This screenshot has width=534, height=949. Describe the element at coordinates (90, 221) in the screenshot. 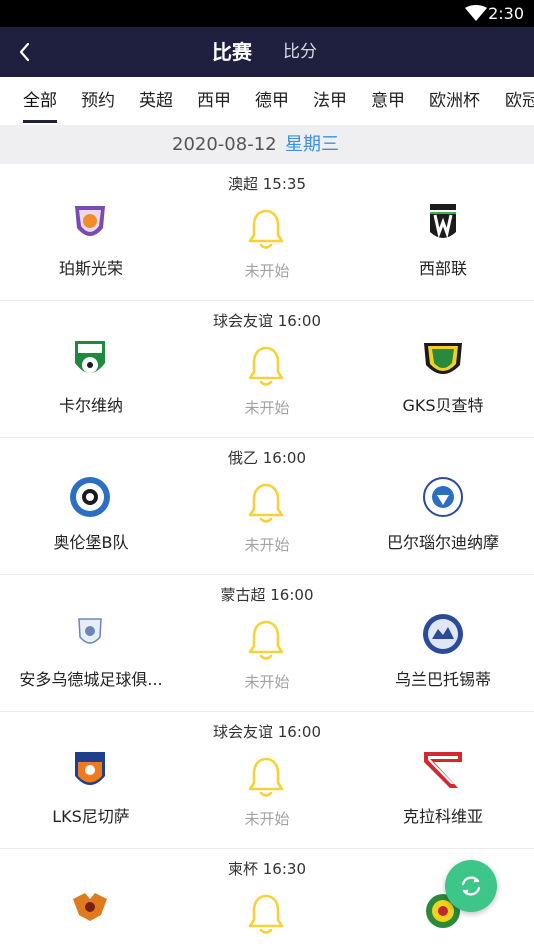

I see `perth-glory-logo-icon` at that location.